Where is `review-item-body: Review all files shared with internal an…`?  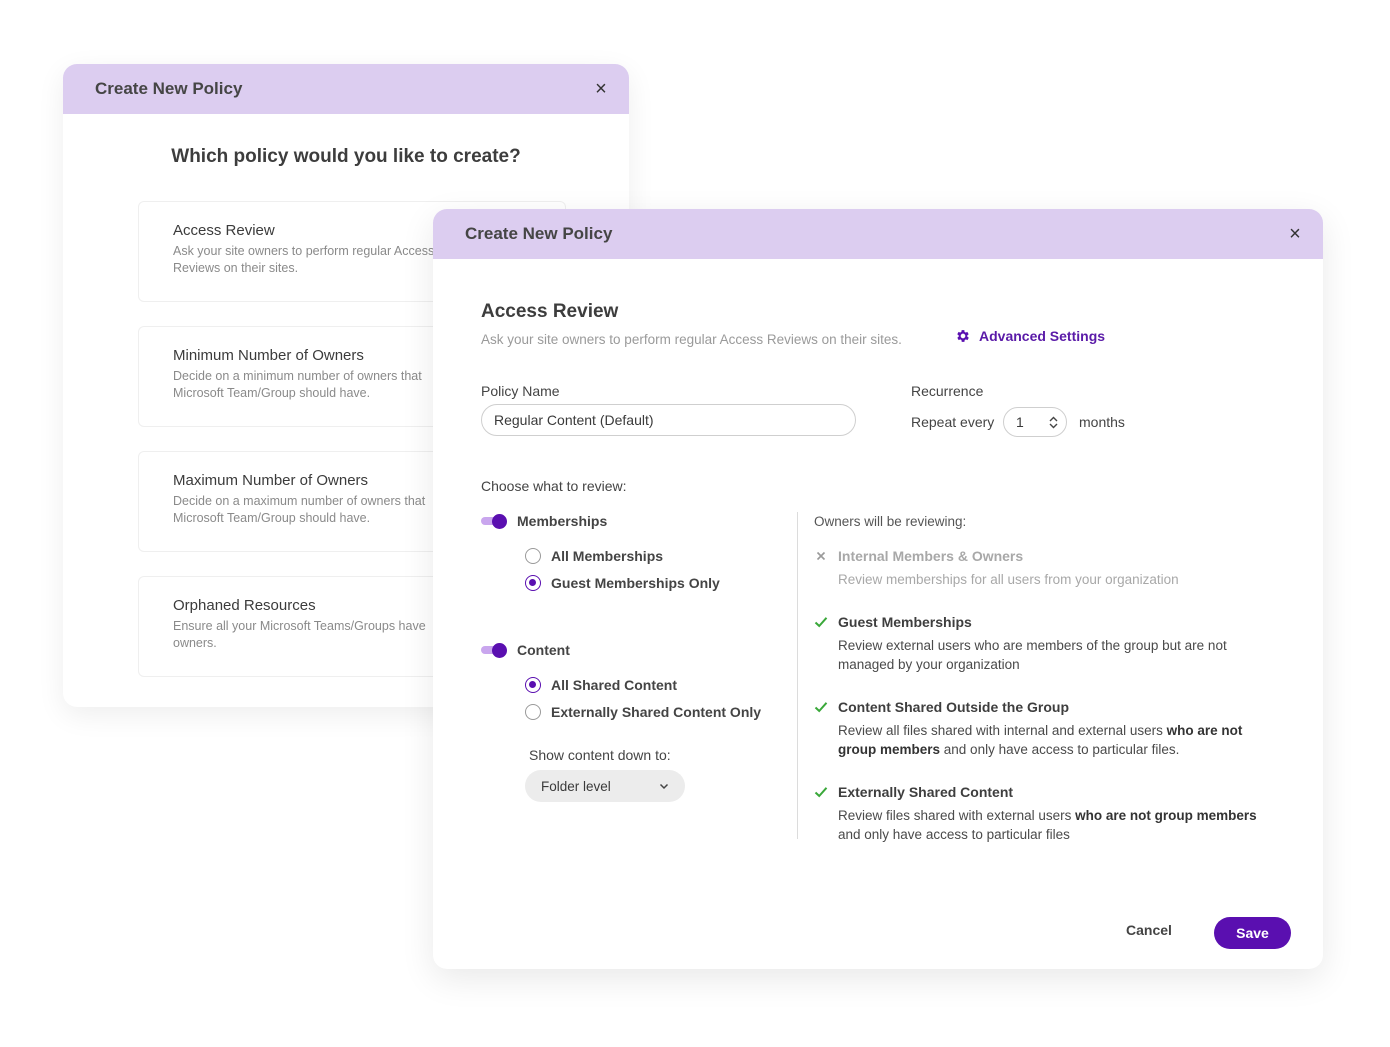 review-item-body: Review all files shared with internal an… is located at coordinates (1056, 740).